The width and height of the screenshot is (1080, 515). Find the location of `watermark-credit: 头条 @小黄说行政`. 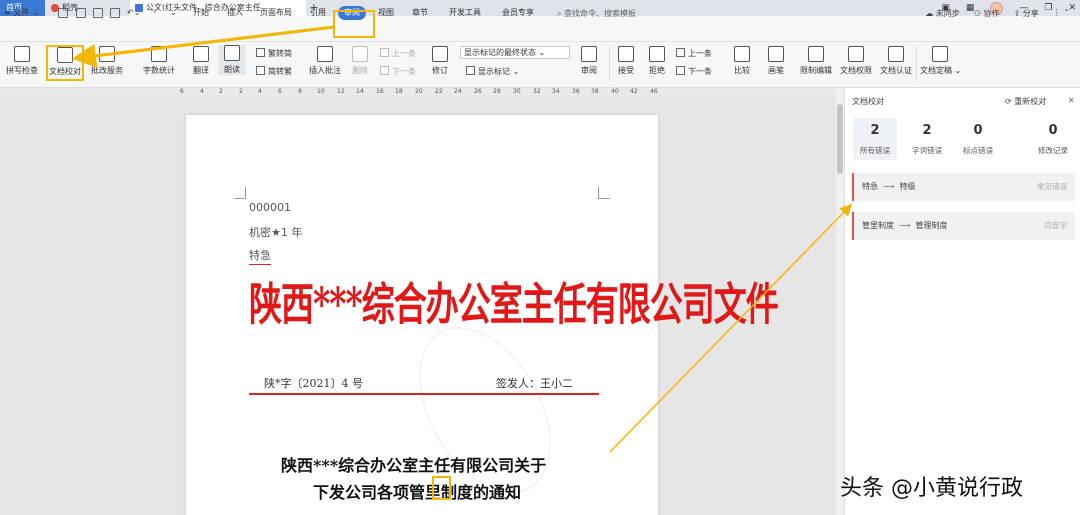

watermark-credit: 头条 @小黄说行政 is located at coordinates (931, 488).